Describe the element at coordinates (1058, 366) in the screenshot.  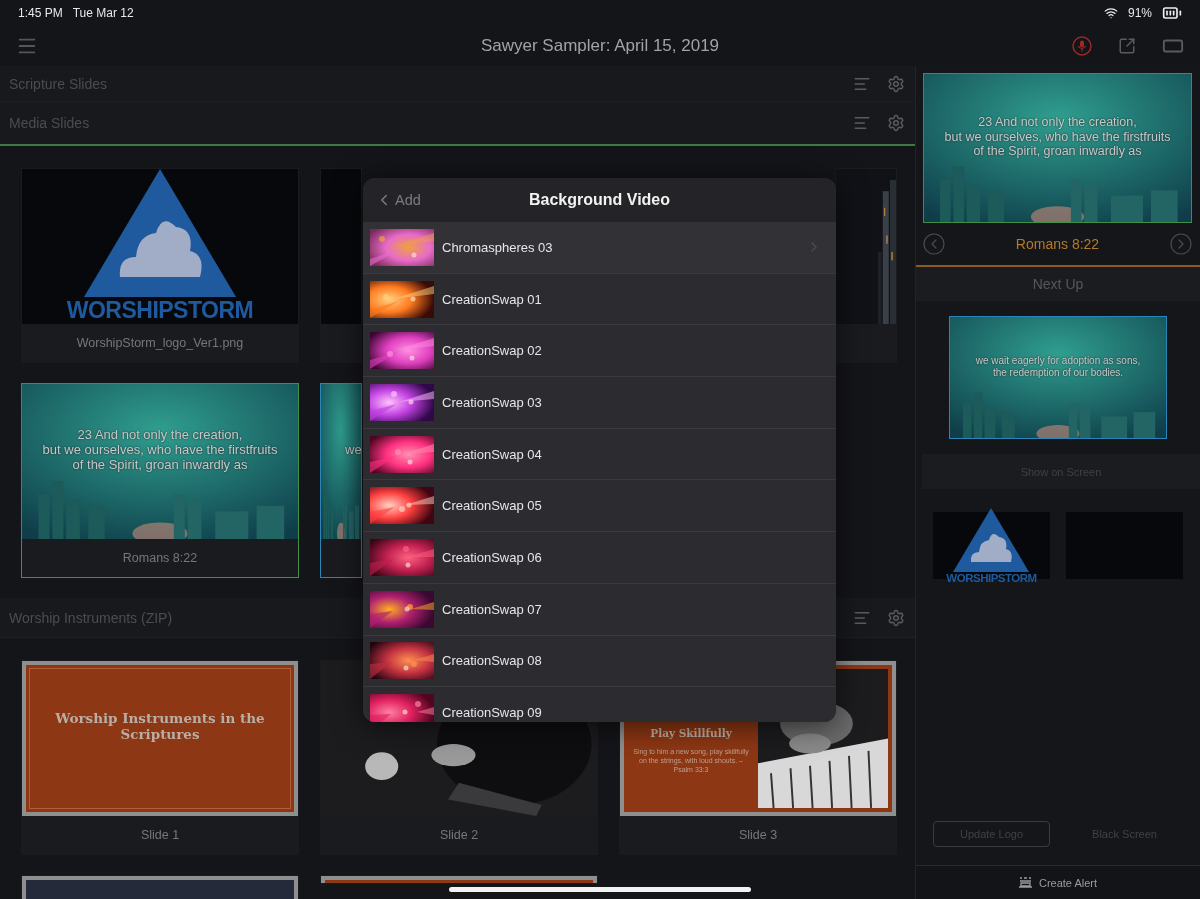
I see `slide-text: we wait eagerly for adoption as sons, the redemption of our bodies.` at that location.